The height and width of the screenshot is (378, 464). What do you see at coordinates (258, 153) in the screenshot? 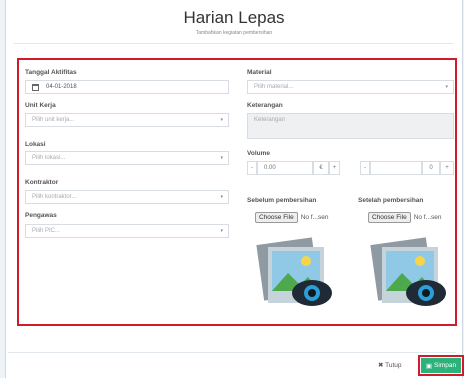
I see `volume-label: Volume` at bounding box center [258, 153].